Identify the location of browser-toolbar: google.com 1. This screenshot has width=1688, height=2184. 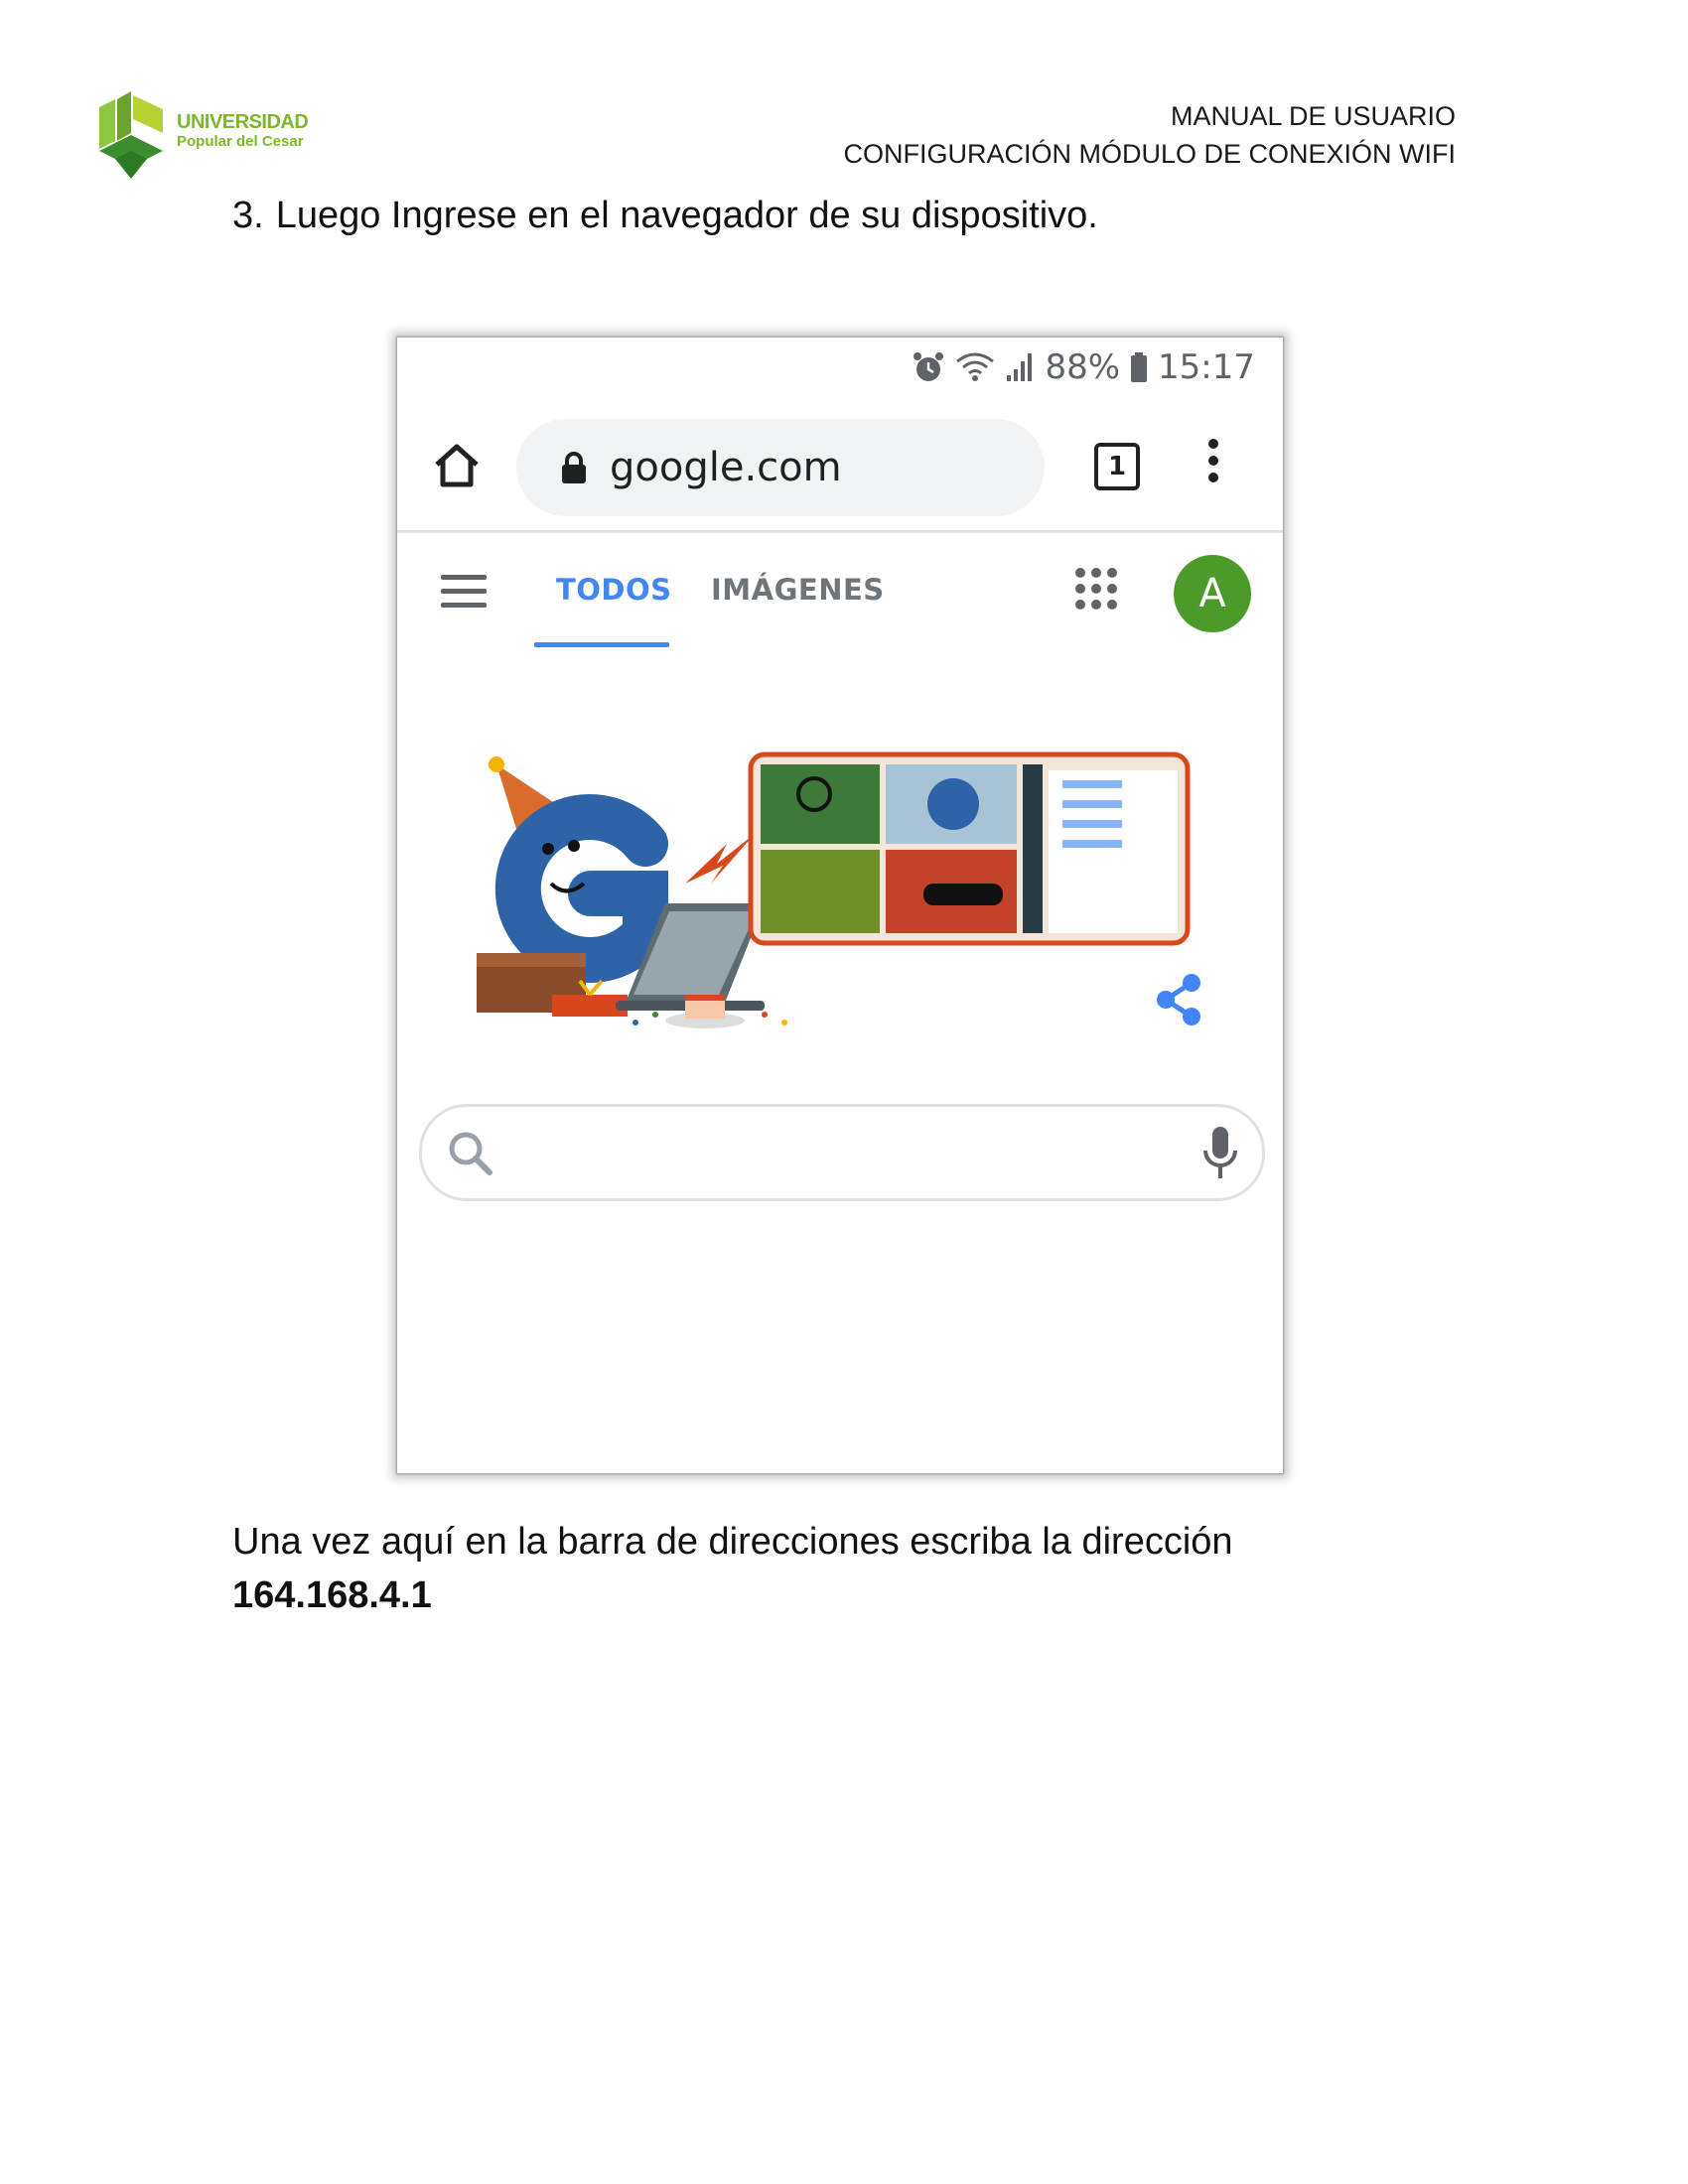
(840, 466).